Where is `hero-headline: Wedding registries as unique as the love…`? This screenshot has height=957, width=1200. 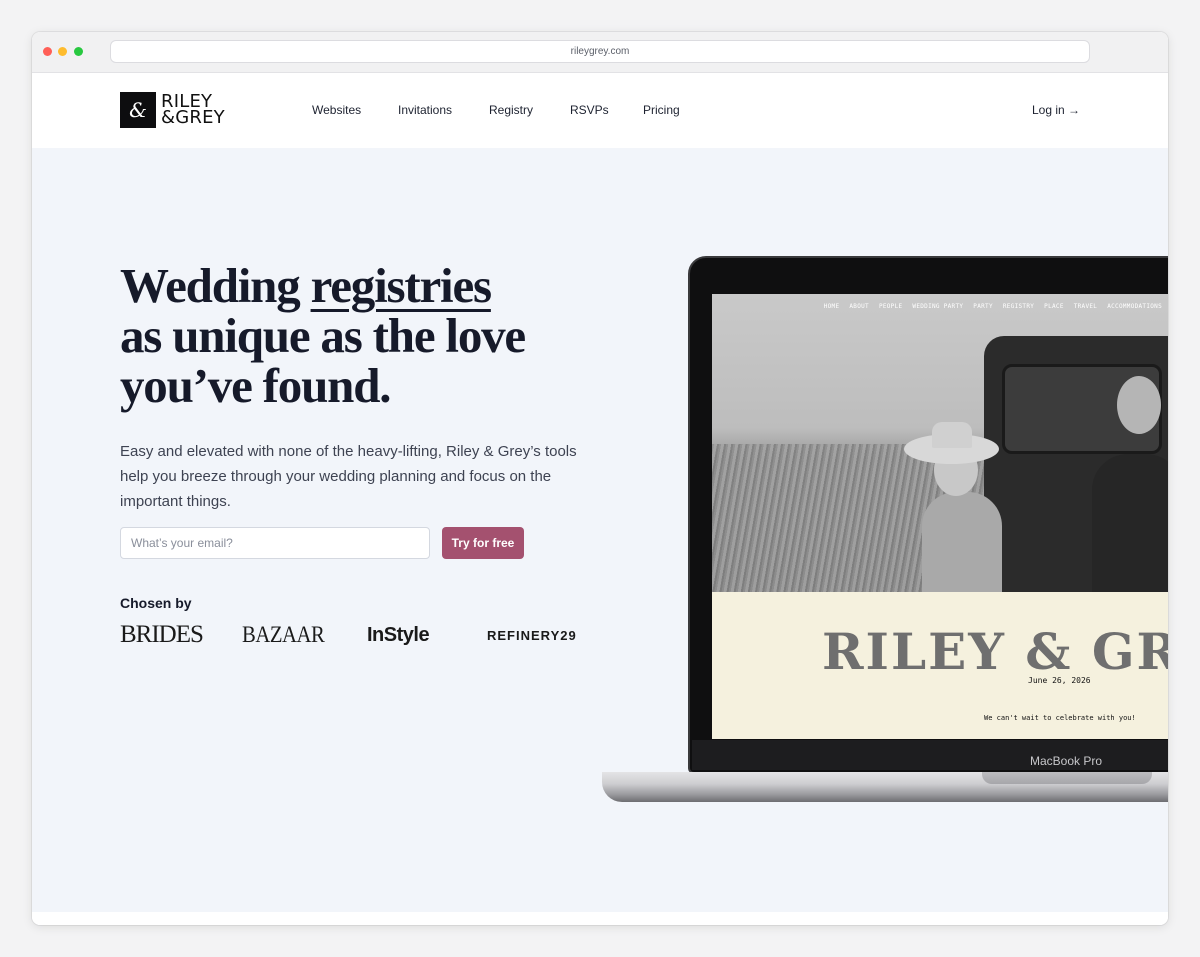 hero-headline: Wedding registries as unique as the love… is located at coordinates (350, 336).